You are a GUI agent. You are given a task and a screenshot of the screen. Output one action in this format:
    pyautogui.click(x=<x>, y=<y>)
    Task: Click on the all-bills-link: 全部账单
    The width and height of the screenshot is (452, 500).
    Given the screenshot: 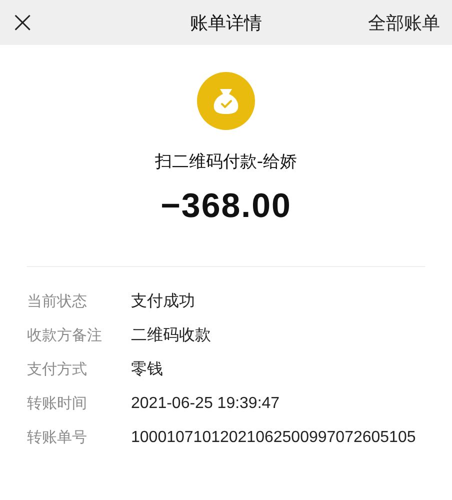 What is the action you would take?
    pyautogui.click(x=404, y=22)
    